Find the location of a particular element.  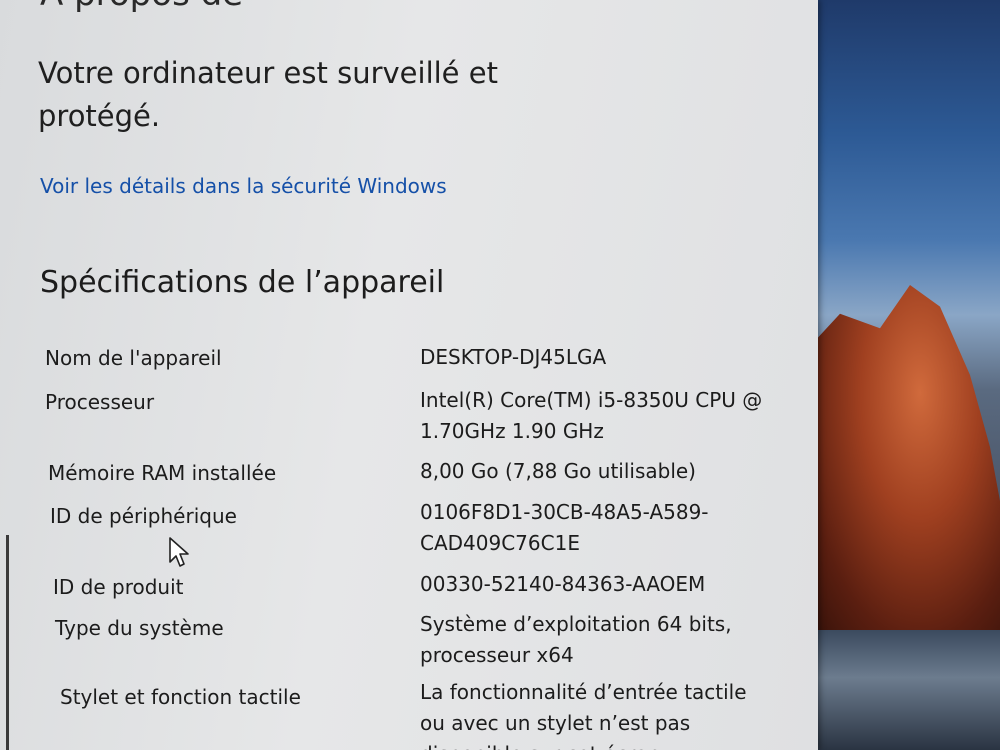

spec-value-product-id: 00330-52140-84363-AAOEM is located at coordinates (563, 584).